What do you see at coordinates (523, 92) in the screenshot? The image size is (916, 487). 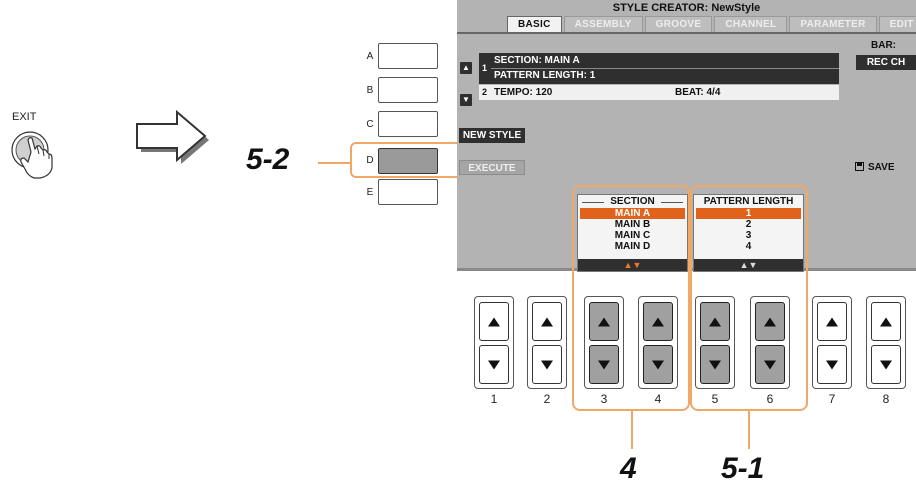 I see `tempo-value: TEMPO: 120` at bounding box center [523, 92].